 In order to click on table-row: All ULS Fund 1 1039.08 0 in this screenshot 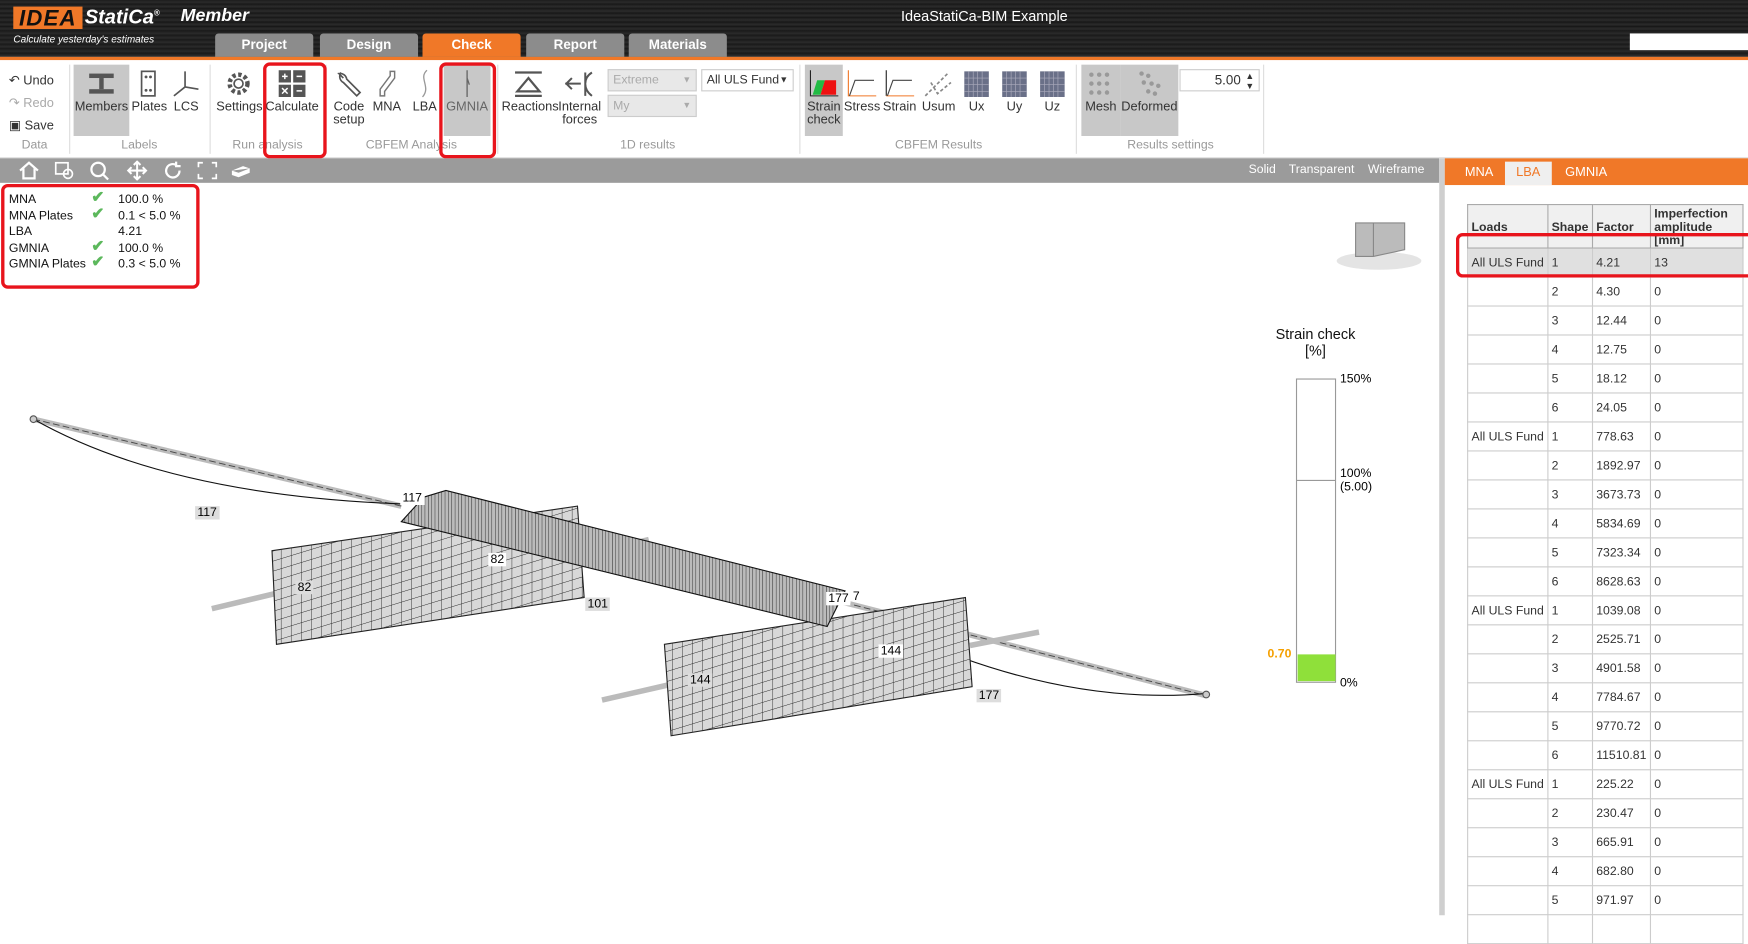, I will do `click(1605, 610)`.